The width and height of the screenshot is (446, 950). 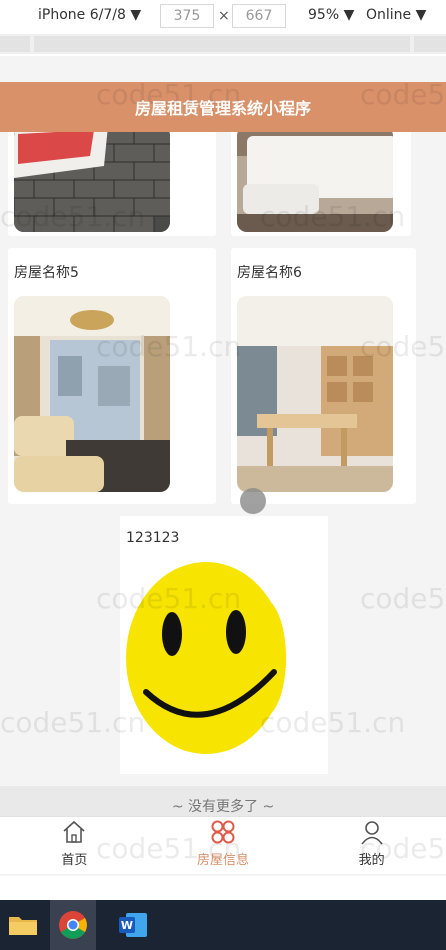 I want to click on grid-icon, so click(x=223, y=832).